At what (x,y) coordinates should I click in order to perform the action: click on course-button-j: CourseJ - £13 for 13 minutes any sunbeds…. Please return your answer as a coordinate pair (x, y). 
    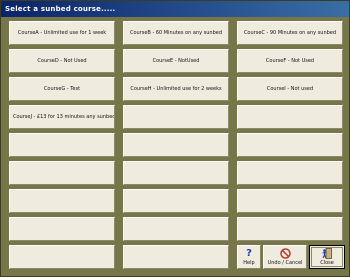
    Looking at the image, I should click on (62, 117).